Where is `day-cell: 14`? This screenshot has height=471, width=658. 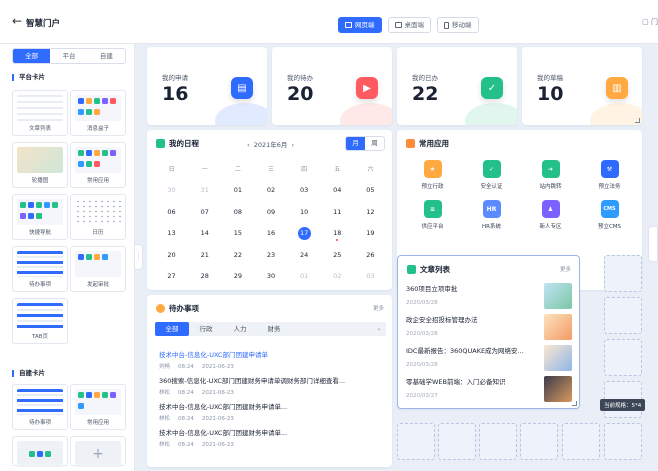 day-cell: 14 is located at coordinates (204, 233).